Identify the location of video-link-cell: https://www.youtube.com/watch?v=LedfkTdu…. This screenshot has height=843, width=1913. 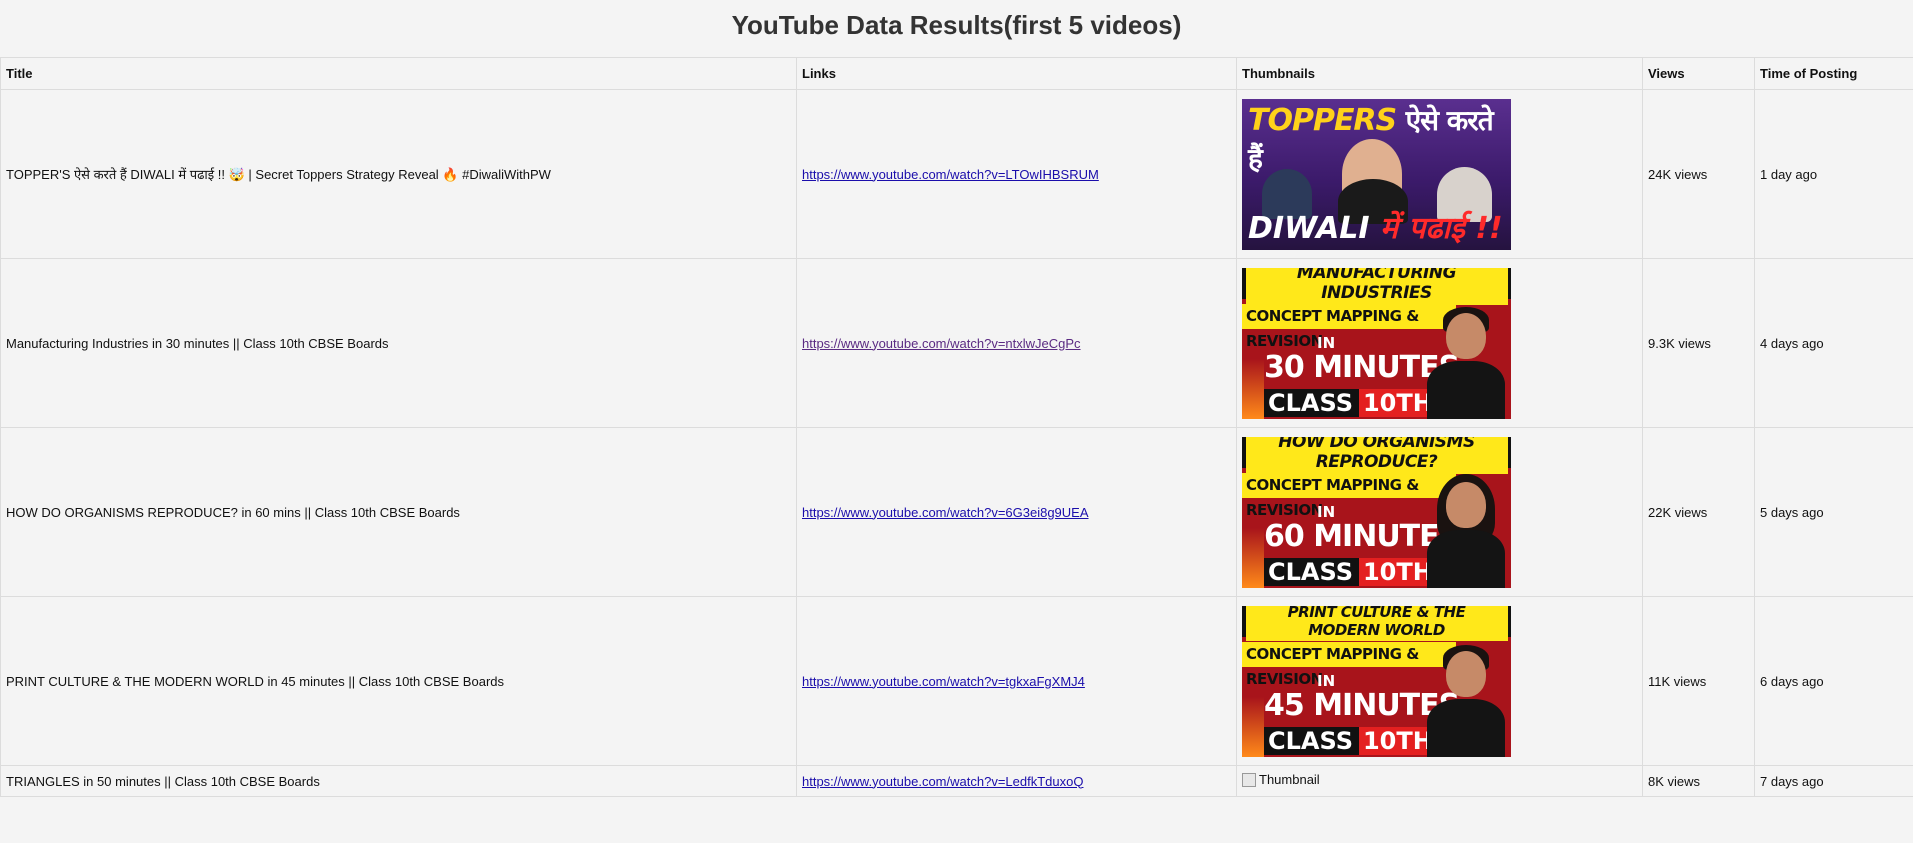
(1016, 781).